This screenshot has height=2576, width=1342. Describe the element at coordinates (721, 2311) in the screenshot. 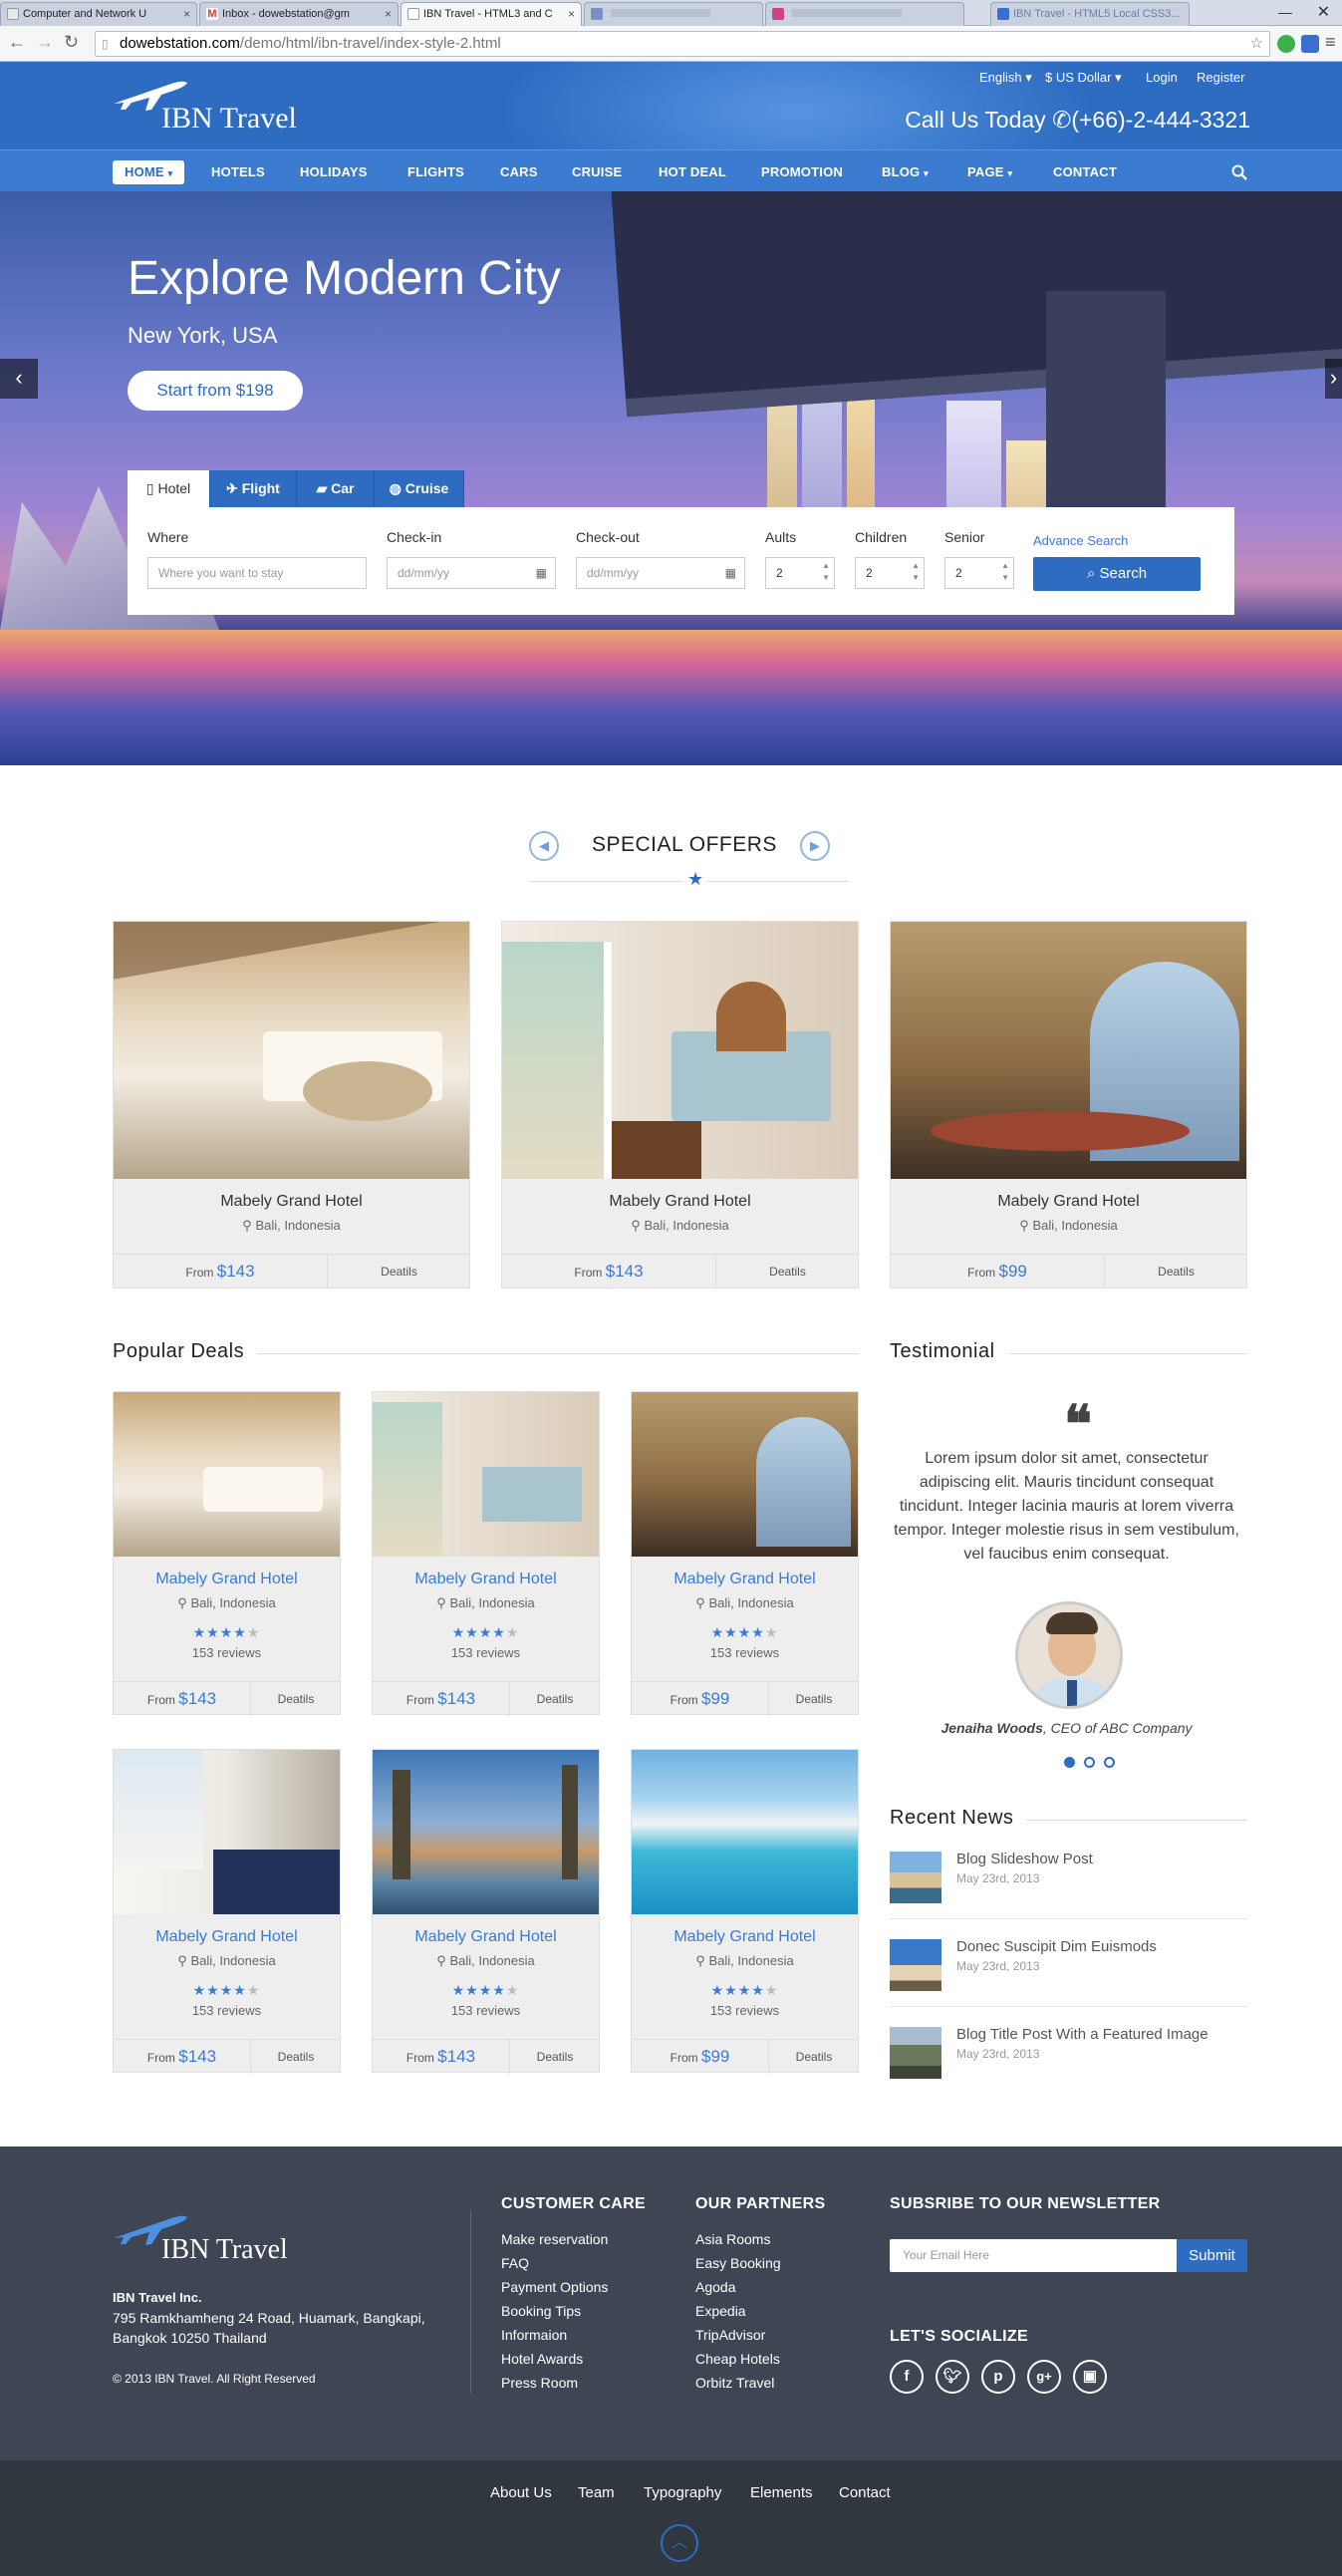

I see `partner-link: Expedia` at that location.